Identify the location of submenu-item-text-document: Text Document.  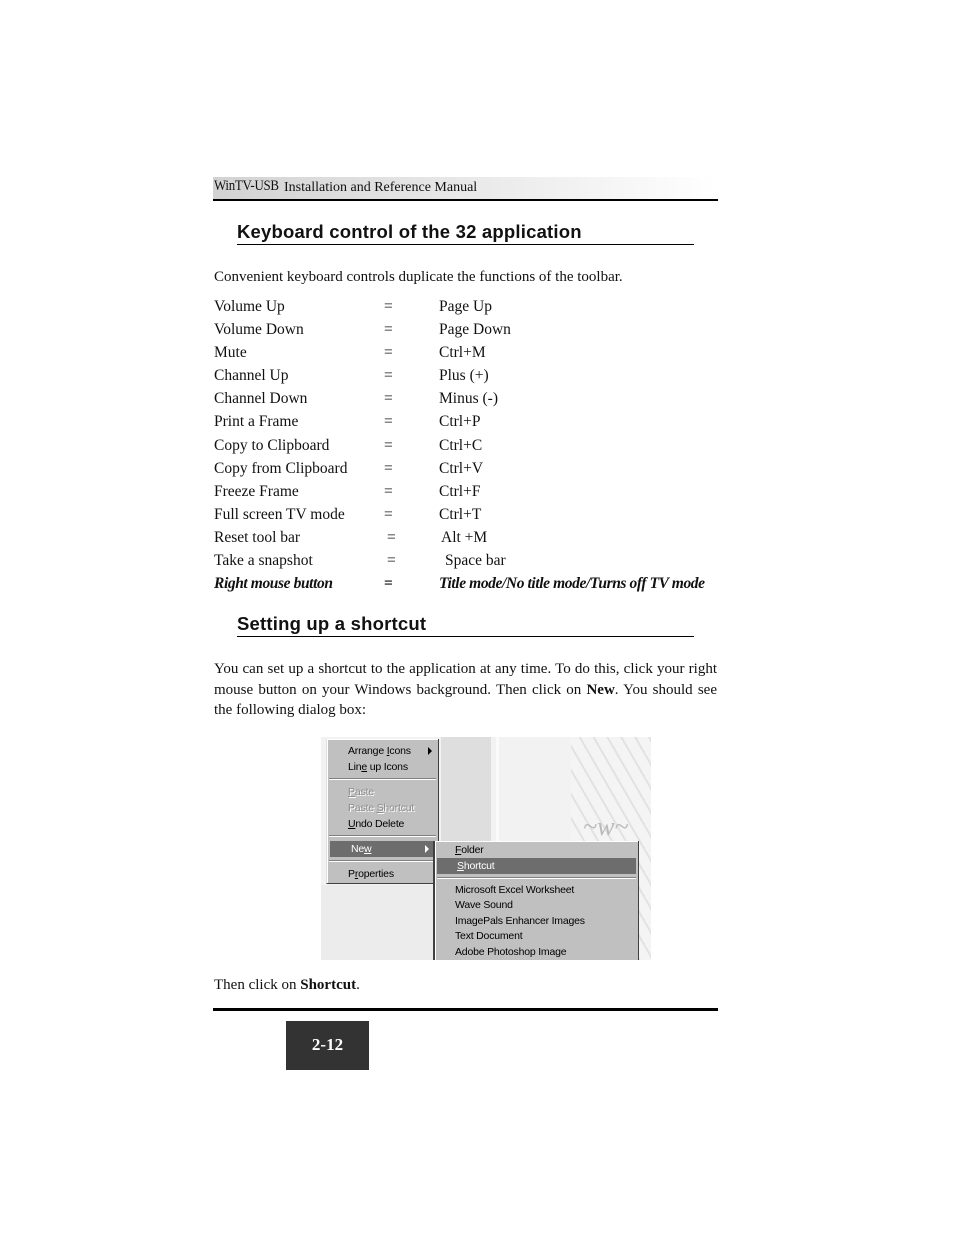
(536, 936).